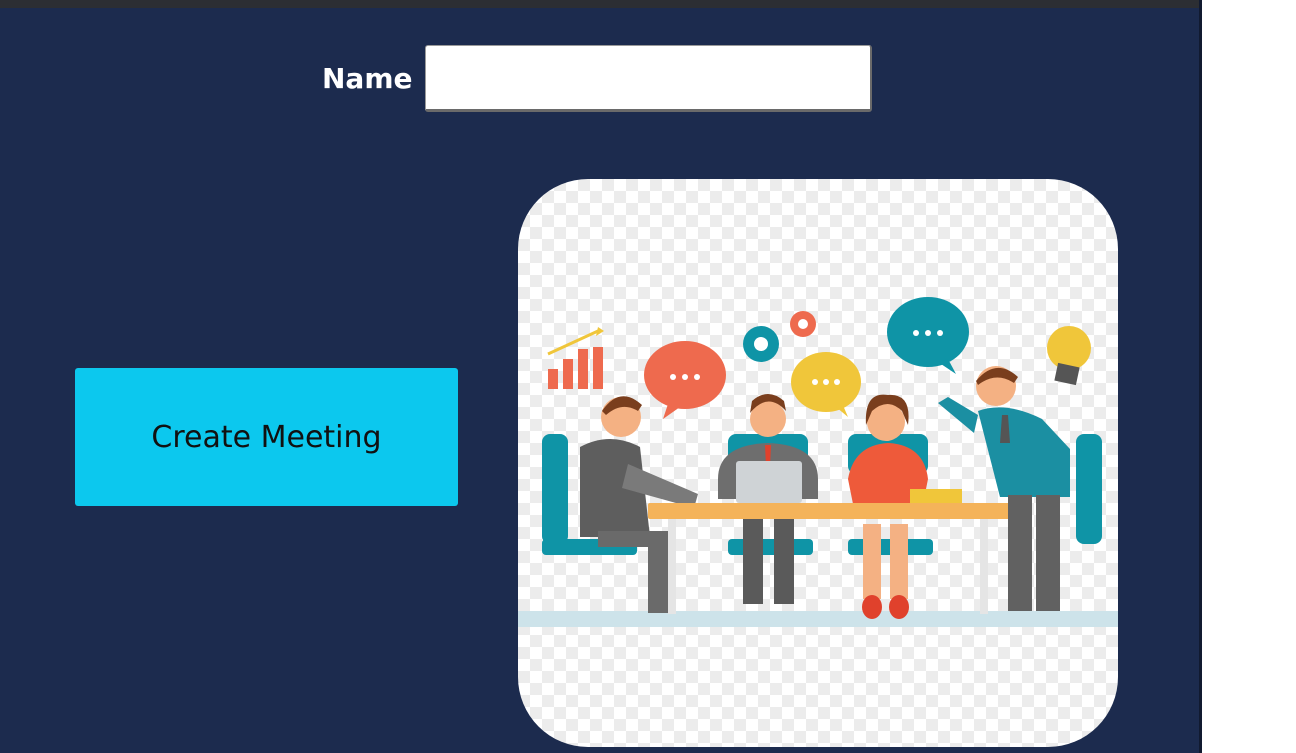 The height and width of the screenshot is (753, 1296). I want to click on create-meeting-button: Create Meeting, so click(266, 437).